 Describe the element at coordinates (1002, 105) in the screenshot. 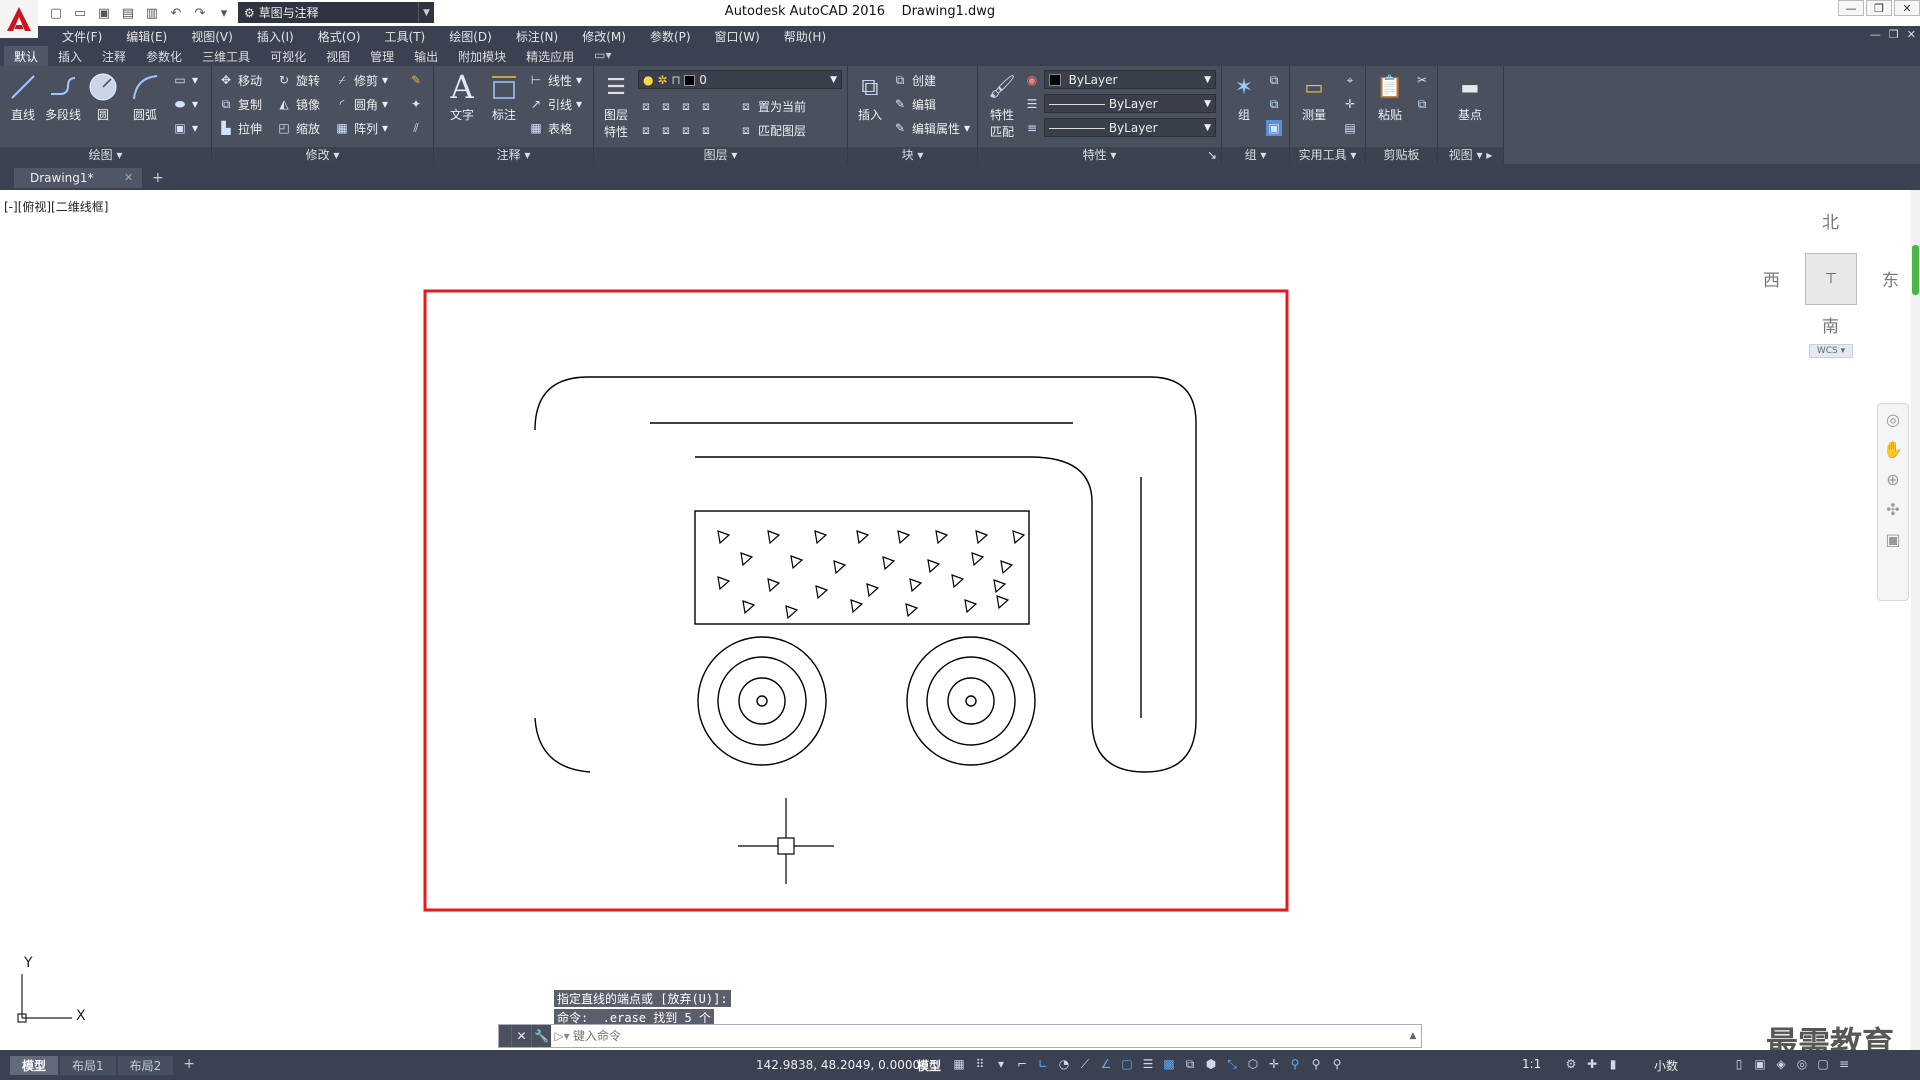

I see `match-properties-button: 🖌 特性 匹配` at that location.